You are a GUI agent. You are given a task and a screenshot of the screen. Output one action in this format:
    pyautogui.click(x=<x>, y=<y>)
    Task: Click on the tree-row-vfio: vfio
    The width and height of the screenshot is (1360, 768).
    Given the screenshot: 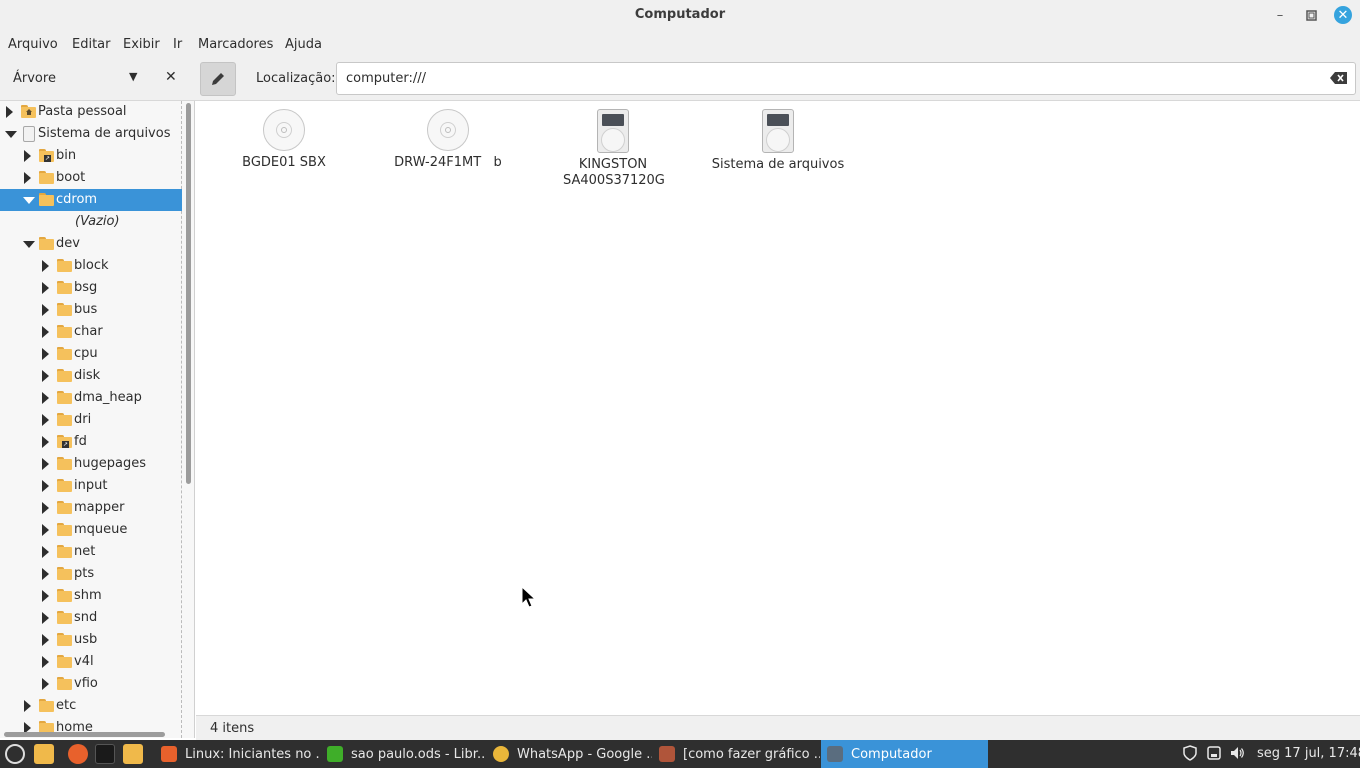 What is the action you would take?
    pyautogui.click(x=91, y=684)
    